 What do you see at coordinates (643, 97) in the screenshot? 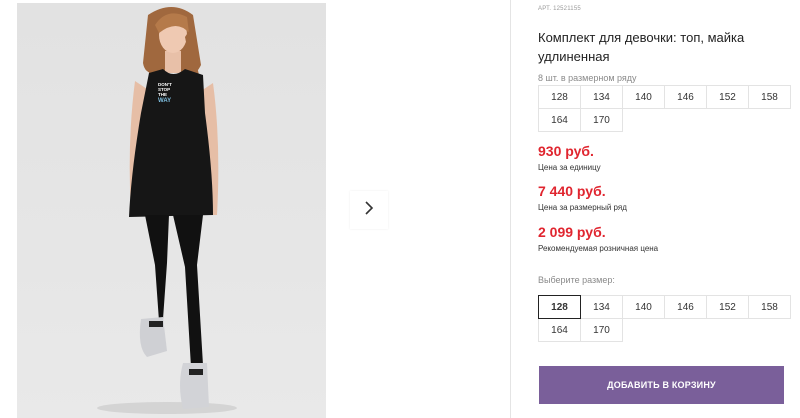
I see `size-row-cell: 140` at bounding box center [643, 97].